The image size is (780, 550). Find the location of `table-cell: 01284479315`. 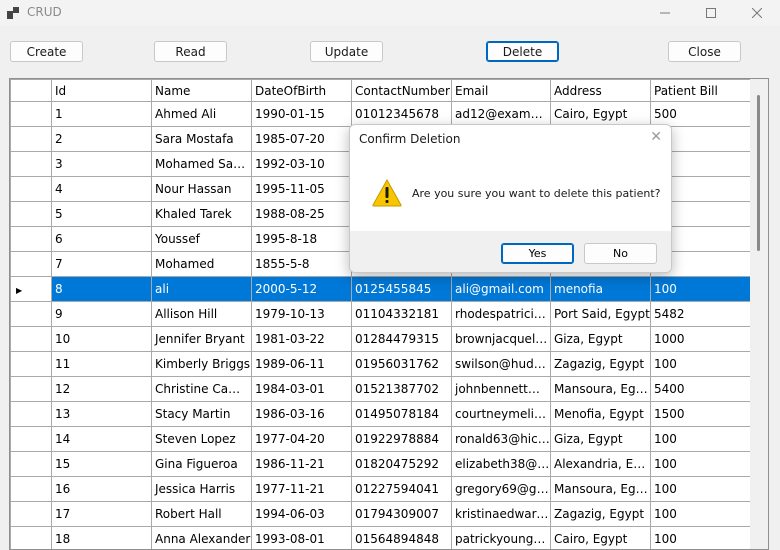

table-cell: 01284479315 is located at coordinates (401, 339).